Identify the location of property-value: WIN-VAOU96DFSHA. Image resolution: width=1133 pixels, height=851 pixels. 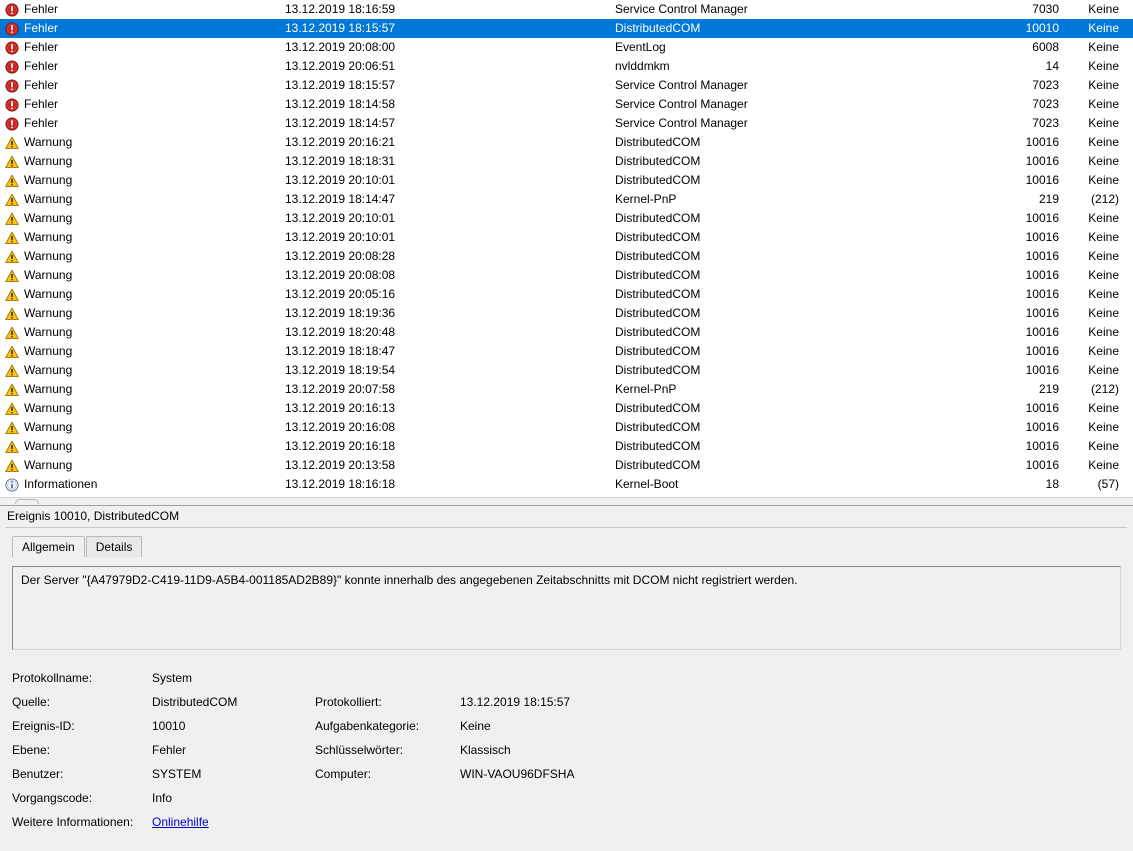
(517, 774).